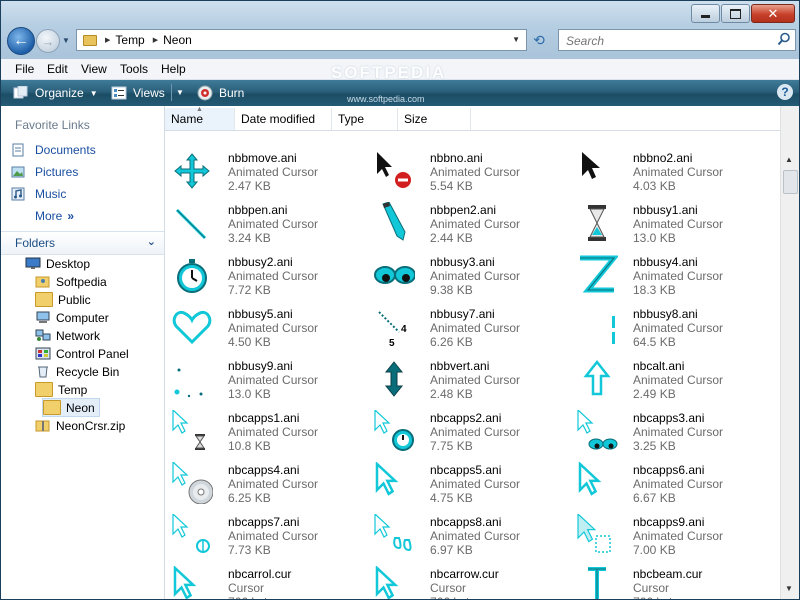 The height and width of the screenshot is (600, 800). Describe the element at coordinates (394, 221) in the screenshot. I see `pencil-cursor-icon` at that location.